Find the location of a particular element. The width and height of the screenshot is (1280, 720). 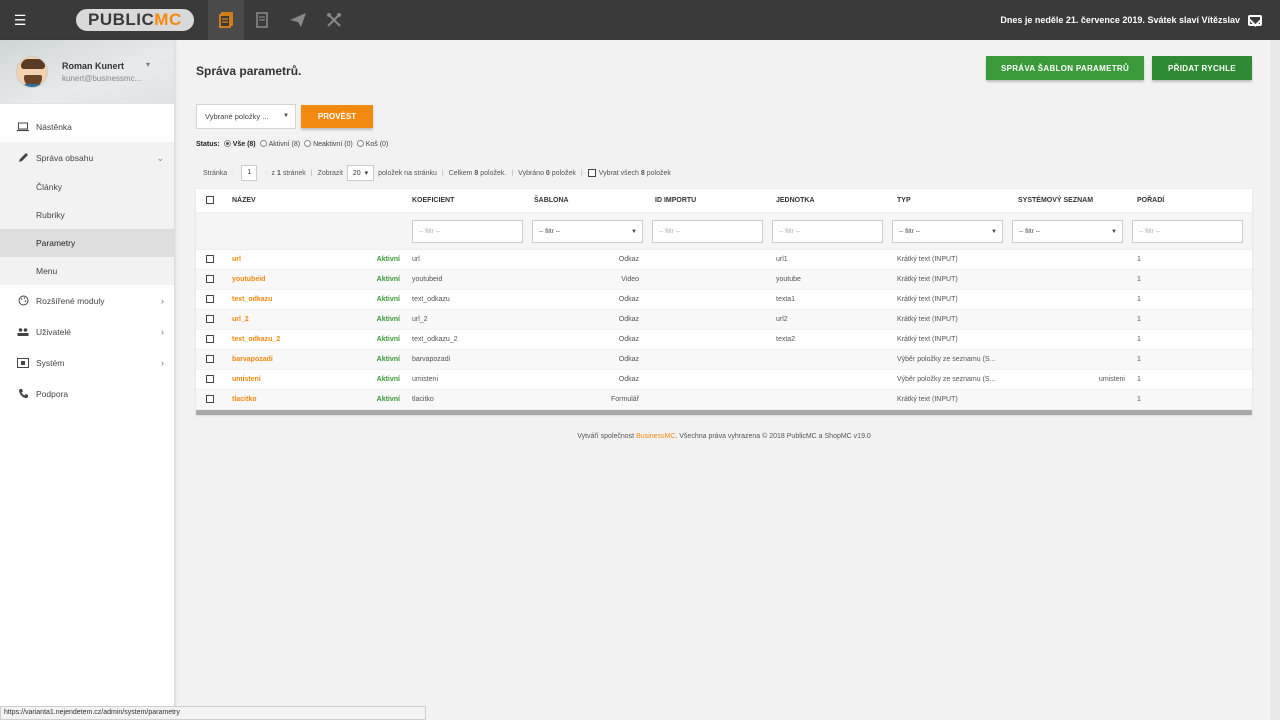

sidebar-item-support: Podpora is located at coordinates (87, 393).